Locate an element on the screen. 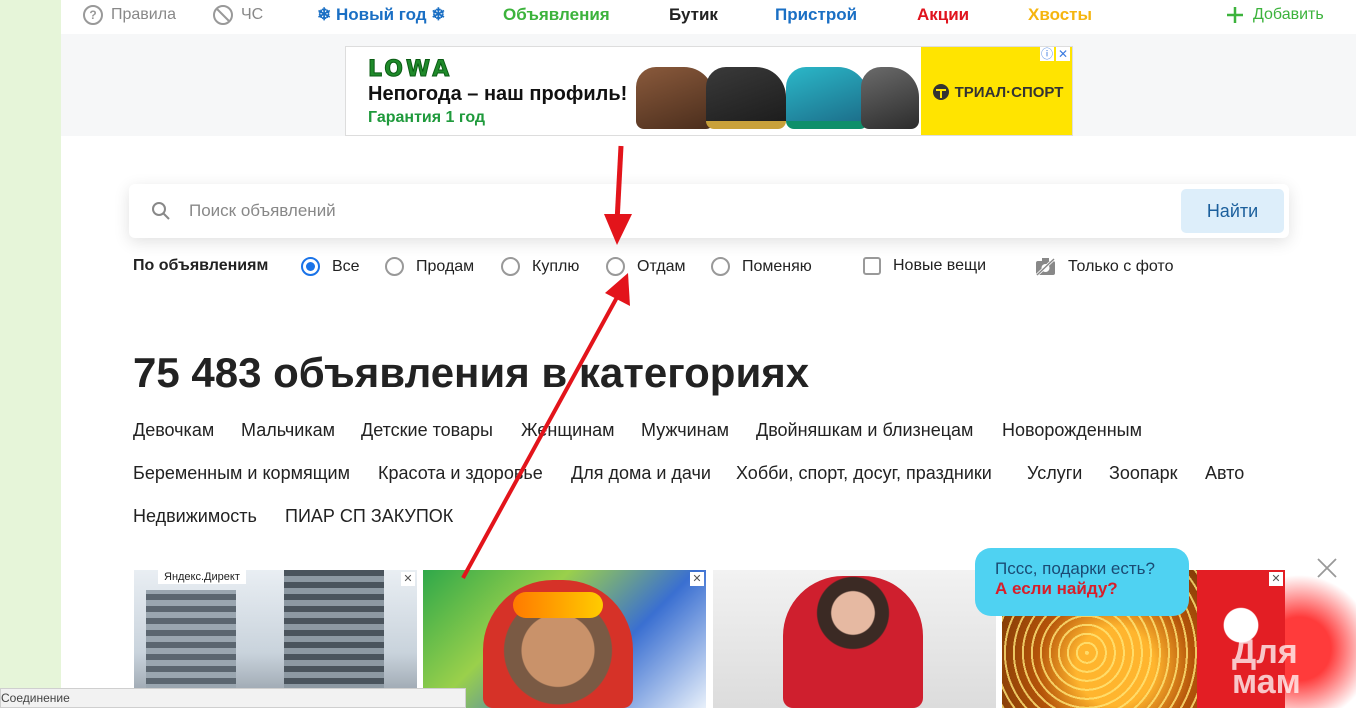  category-link: Мужчинам is located at coordinates (685, 430).